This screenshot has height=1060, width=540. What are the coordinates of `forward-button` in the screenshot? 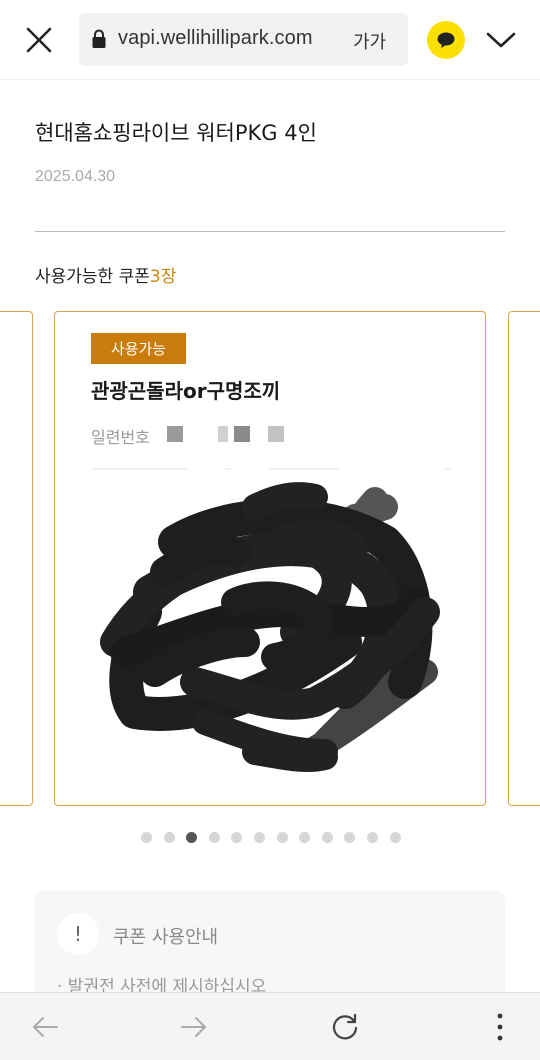 It's located at (194, 1027).